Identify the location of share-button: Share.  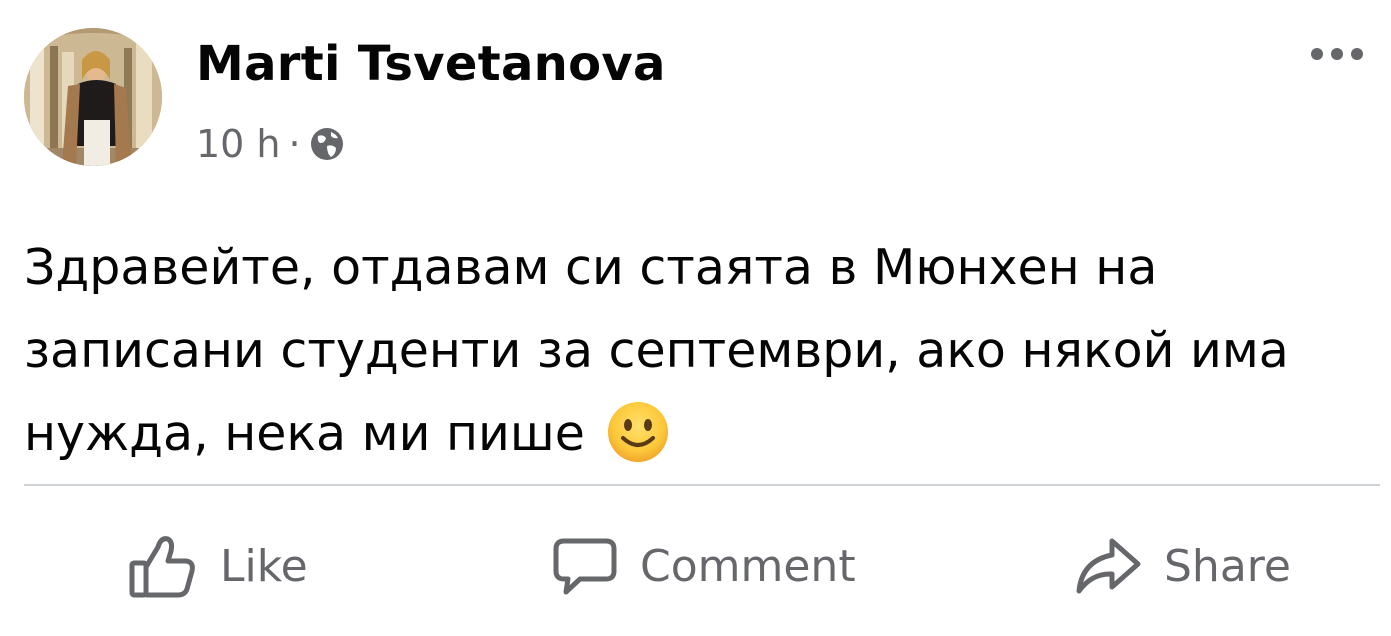
(1182, 566).